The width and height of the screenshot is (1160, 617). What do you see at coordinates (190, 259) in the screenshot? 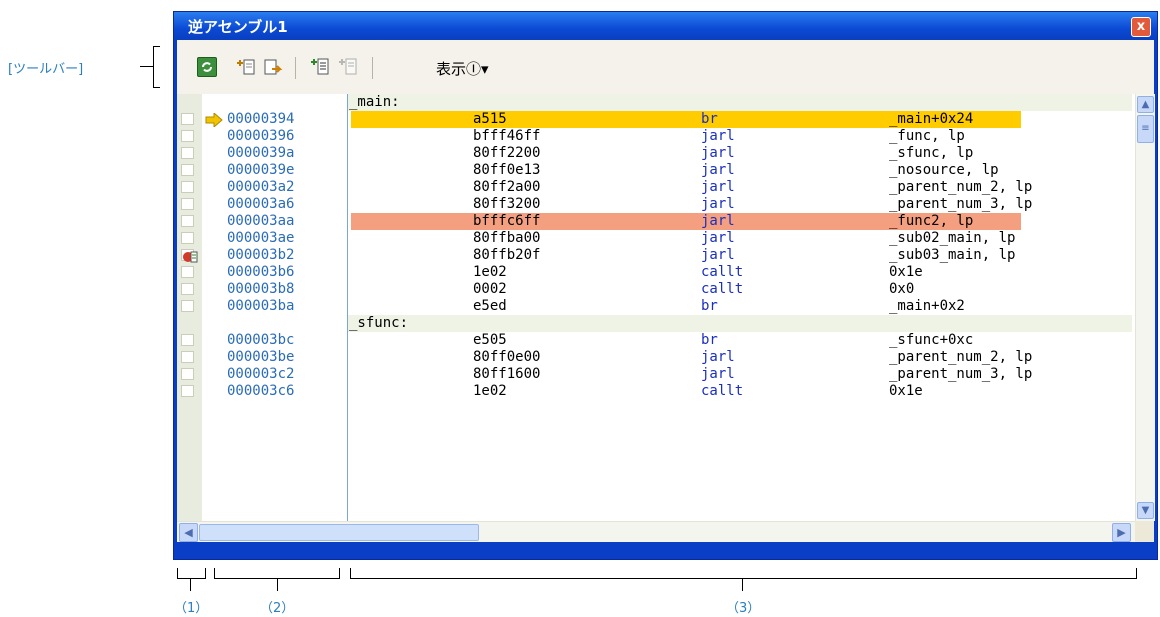
I see `breakpoint-event-icon` at bounding box center [190, 259].